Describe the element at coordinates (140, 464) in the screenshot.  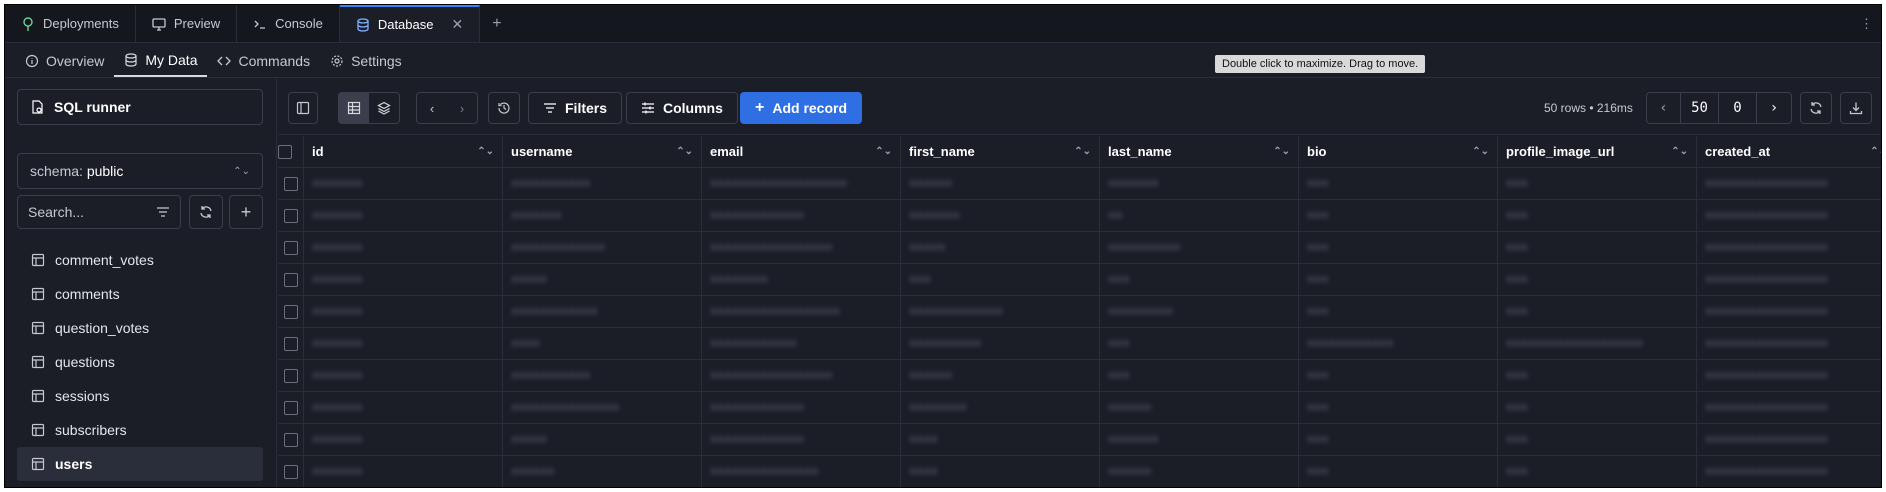
I see `sidebar-table-users: users` at that location.